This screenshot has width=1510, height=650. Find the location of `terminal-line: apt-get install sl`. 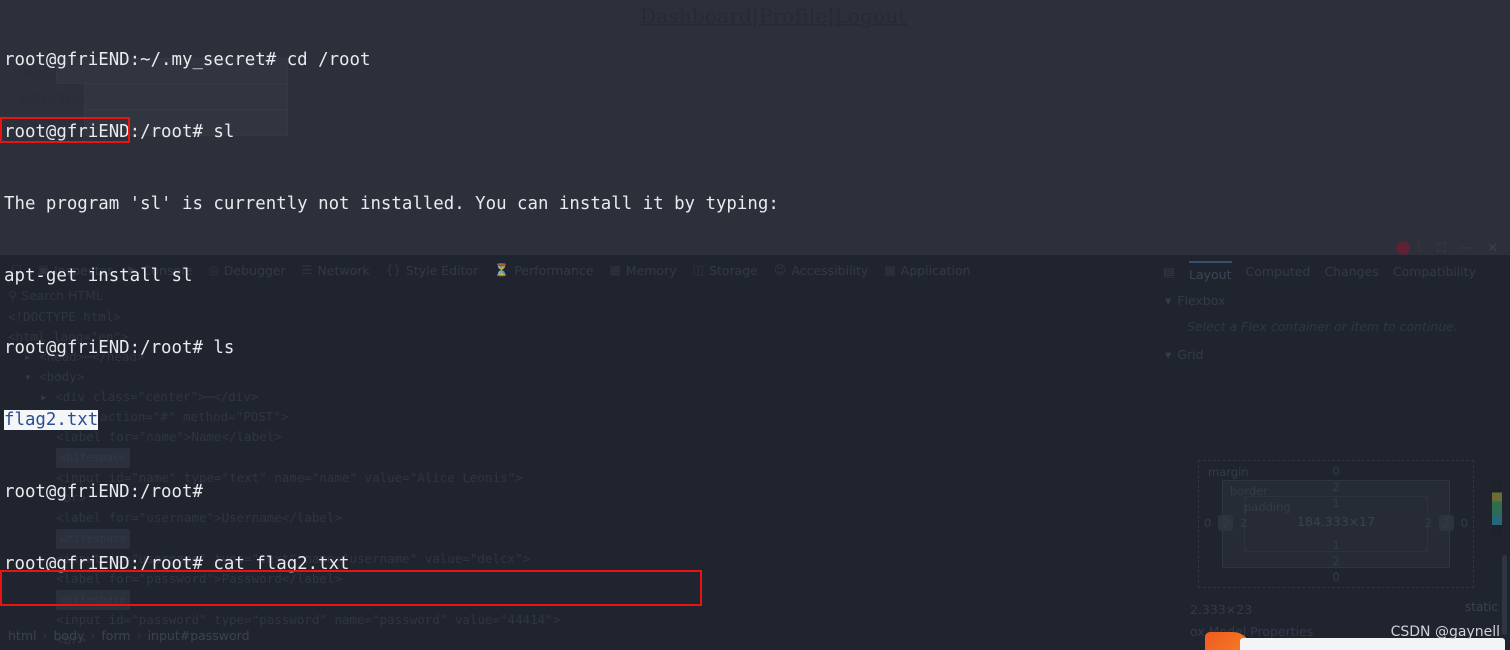

terminal-line: apt-get install sl is located at coordinates (98, 276).